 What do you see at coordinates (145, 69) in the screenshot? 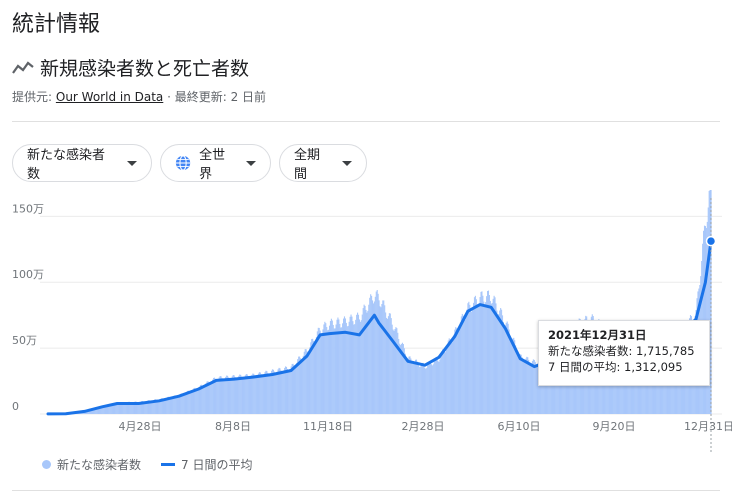
I see `chart-subtitle: 新規感染者数と死亡者数` at bounding box center [145, 69].